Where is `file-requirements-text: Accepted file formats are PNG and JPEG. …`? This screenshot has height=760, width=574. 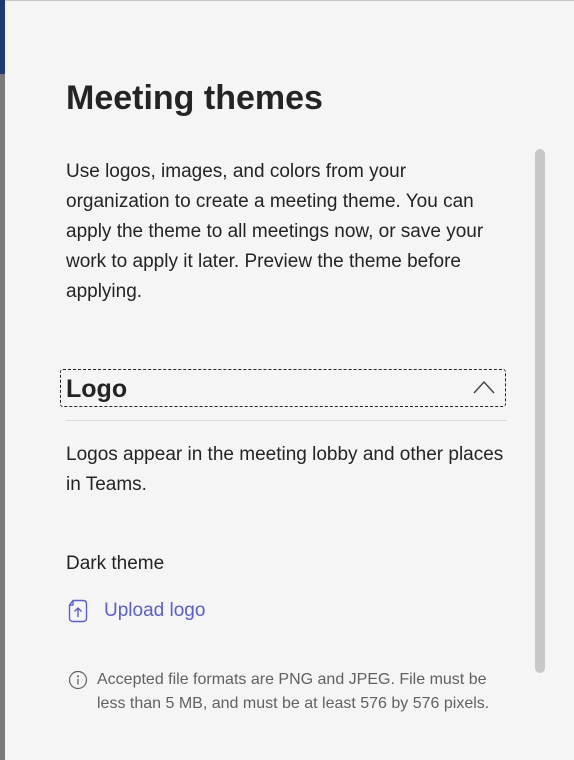 file-requirements-text: Accepted file formats are PNG and JPEG. … is located at coordinates (293, 691).